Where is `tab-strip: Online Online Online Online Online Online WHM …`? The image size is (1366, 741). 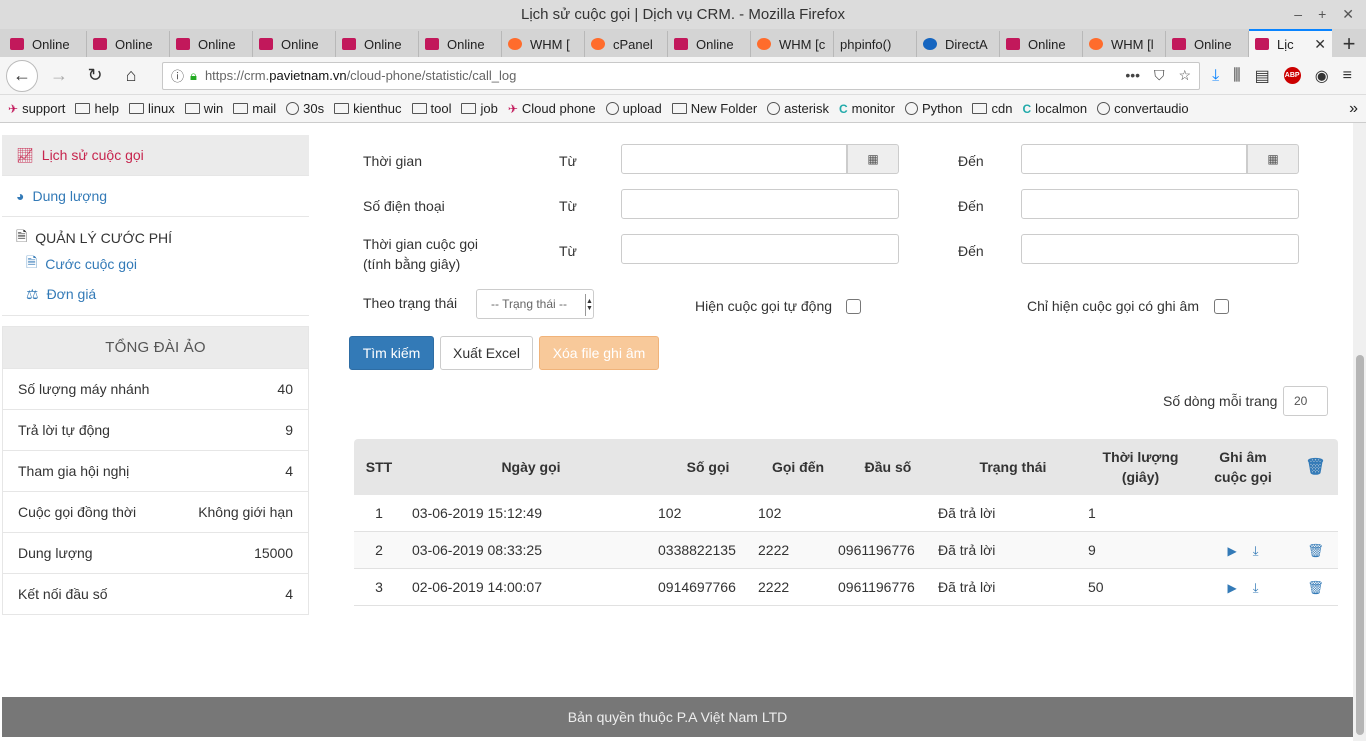
tab-strip: Online Online Online Online Online Online WHM … is located at coordinates (683, 43).